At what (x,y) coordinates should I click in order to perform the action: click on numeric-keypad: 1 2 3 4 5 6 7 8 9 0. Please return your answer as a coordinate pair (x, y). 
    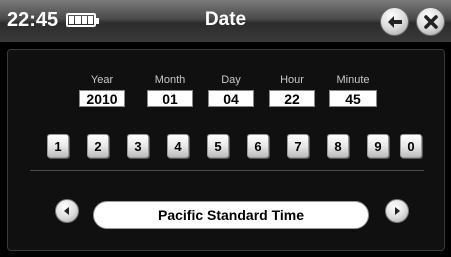
    Looking at the image, I should click on (226, 148).